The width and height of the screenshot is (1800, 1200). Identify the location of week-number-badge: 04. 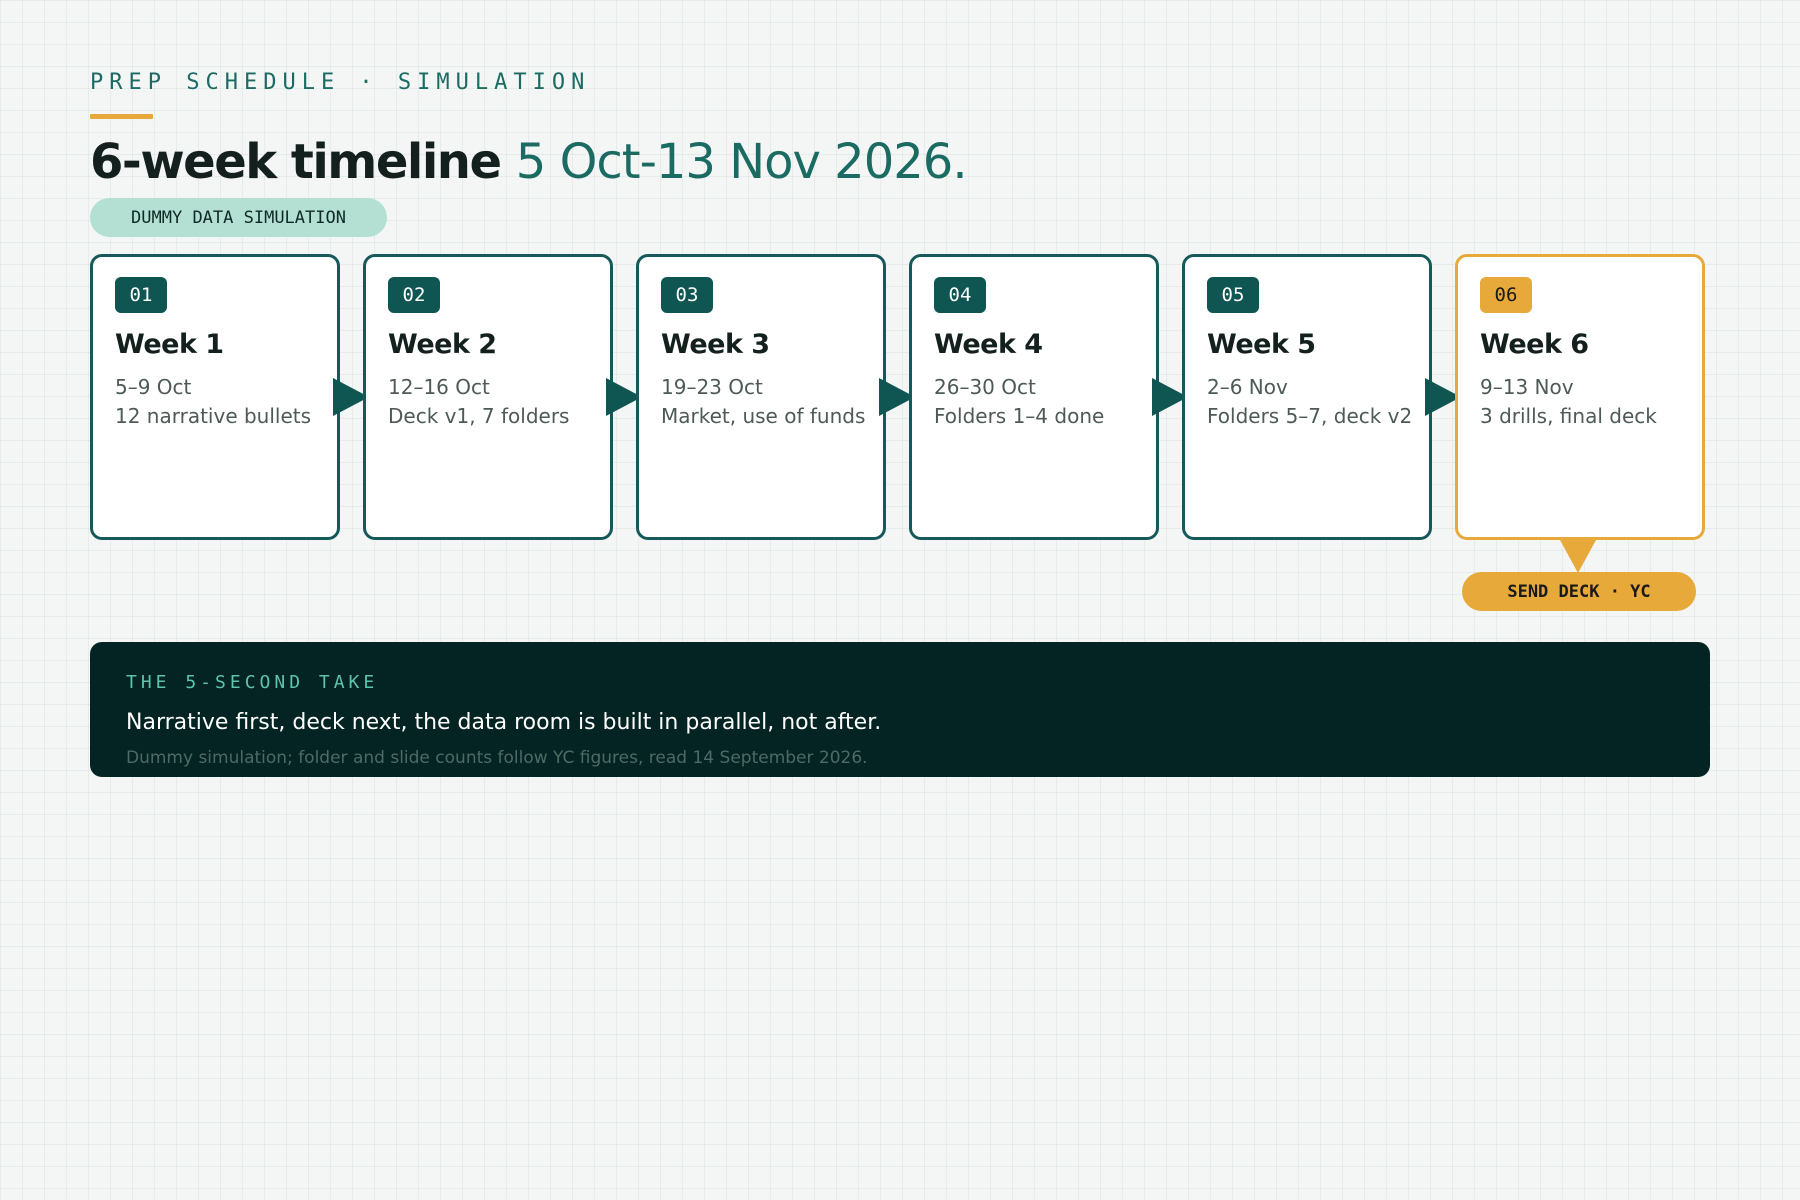
(960, 295).